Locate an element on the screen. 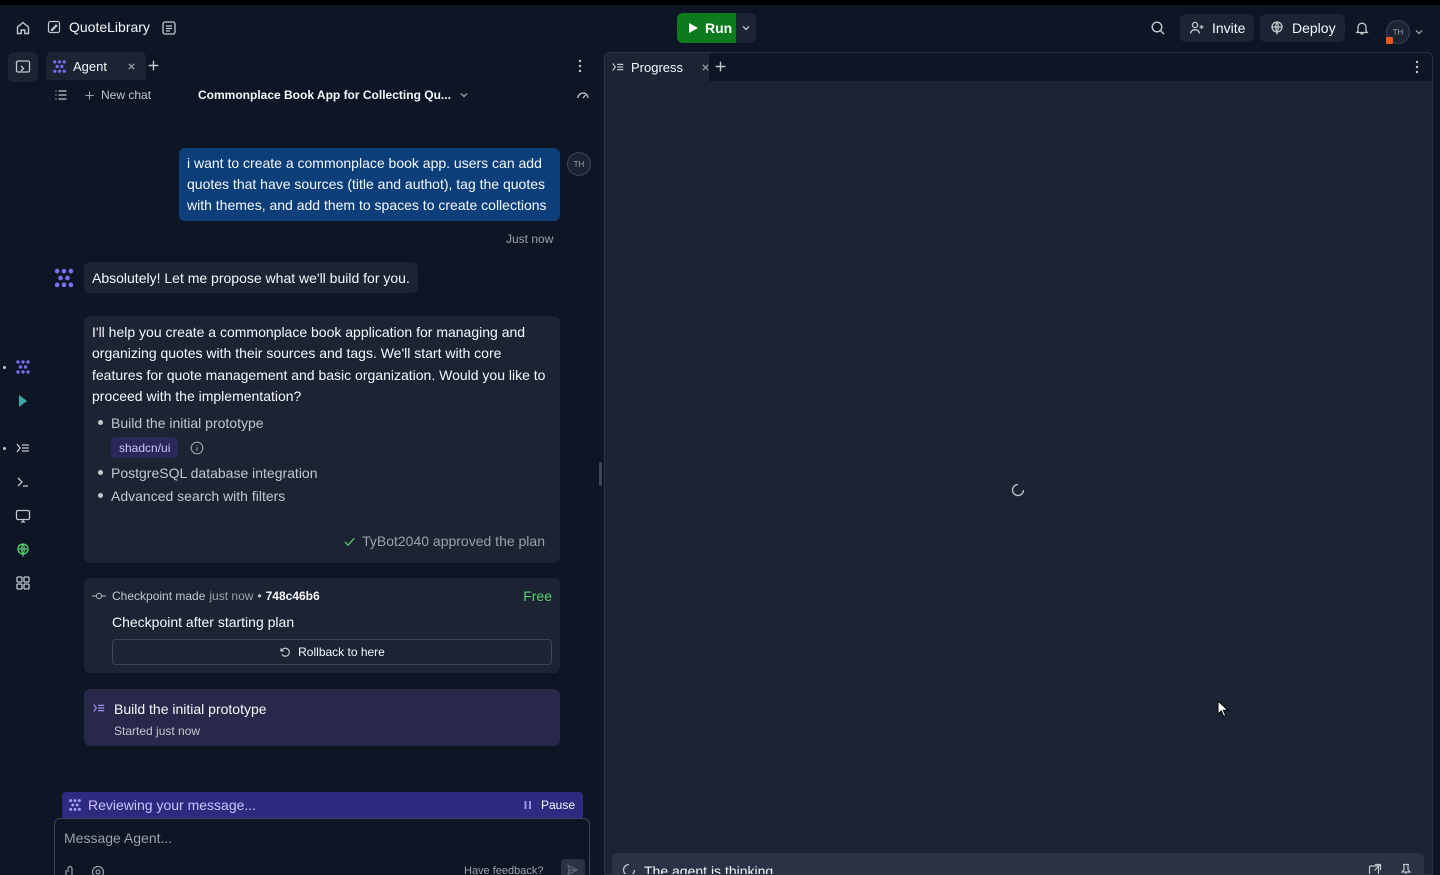 Image resolution: width=1440 pixels, height=875 pixels. task-status: Started just now is located at coordinates (157, 731).